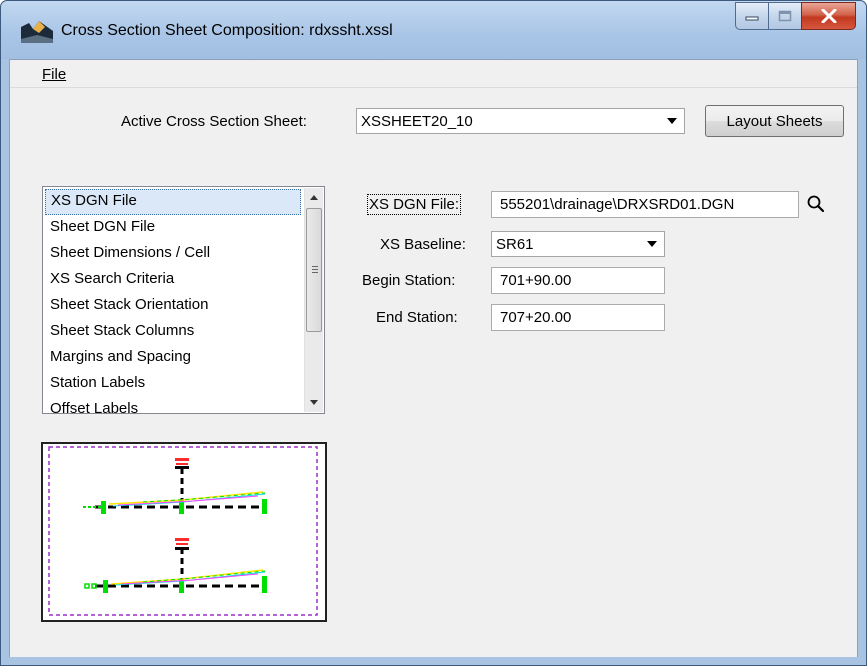 The image size is (867, 666). What do you see at coordinates (175, 486) in the screenshot?
I see `cross-section-upper` at bounding box center [175, 486].